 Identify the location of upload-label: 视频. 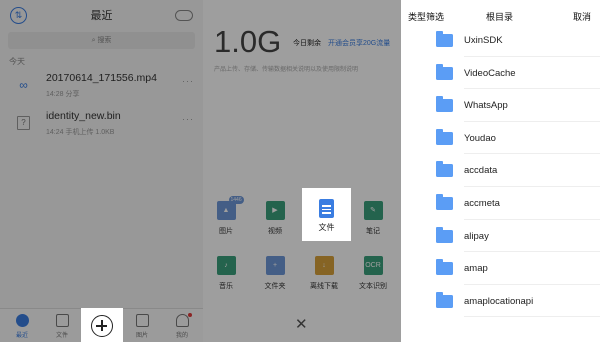
(275, 231).